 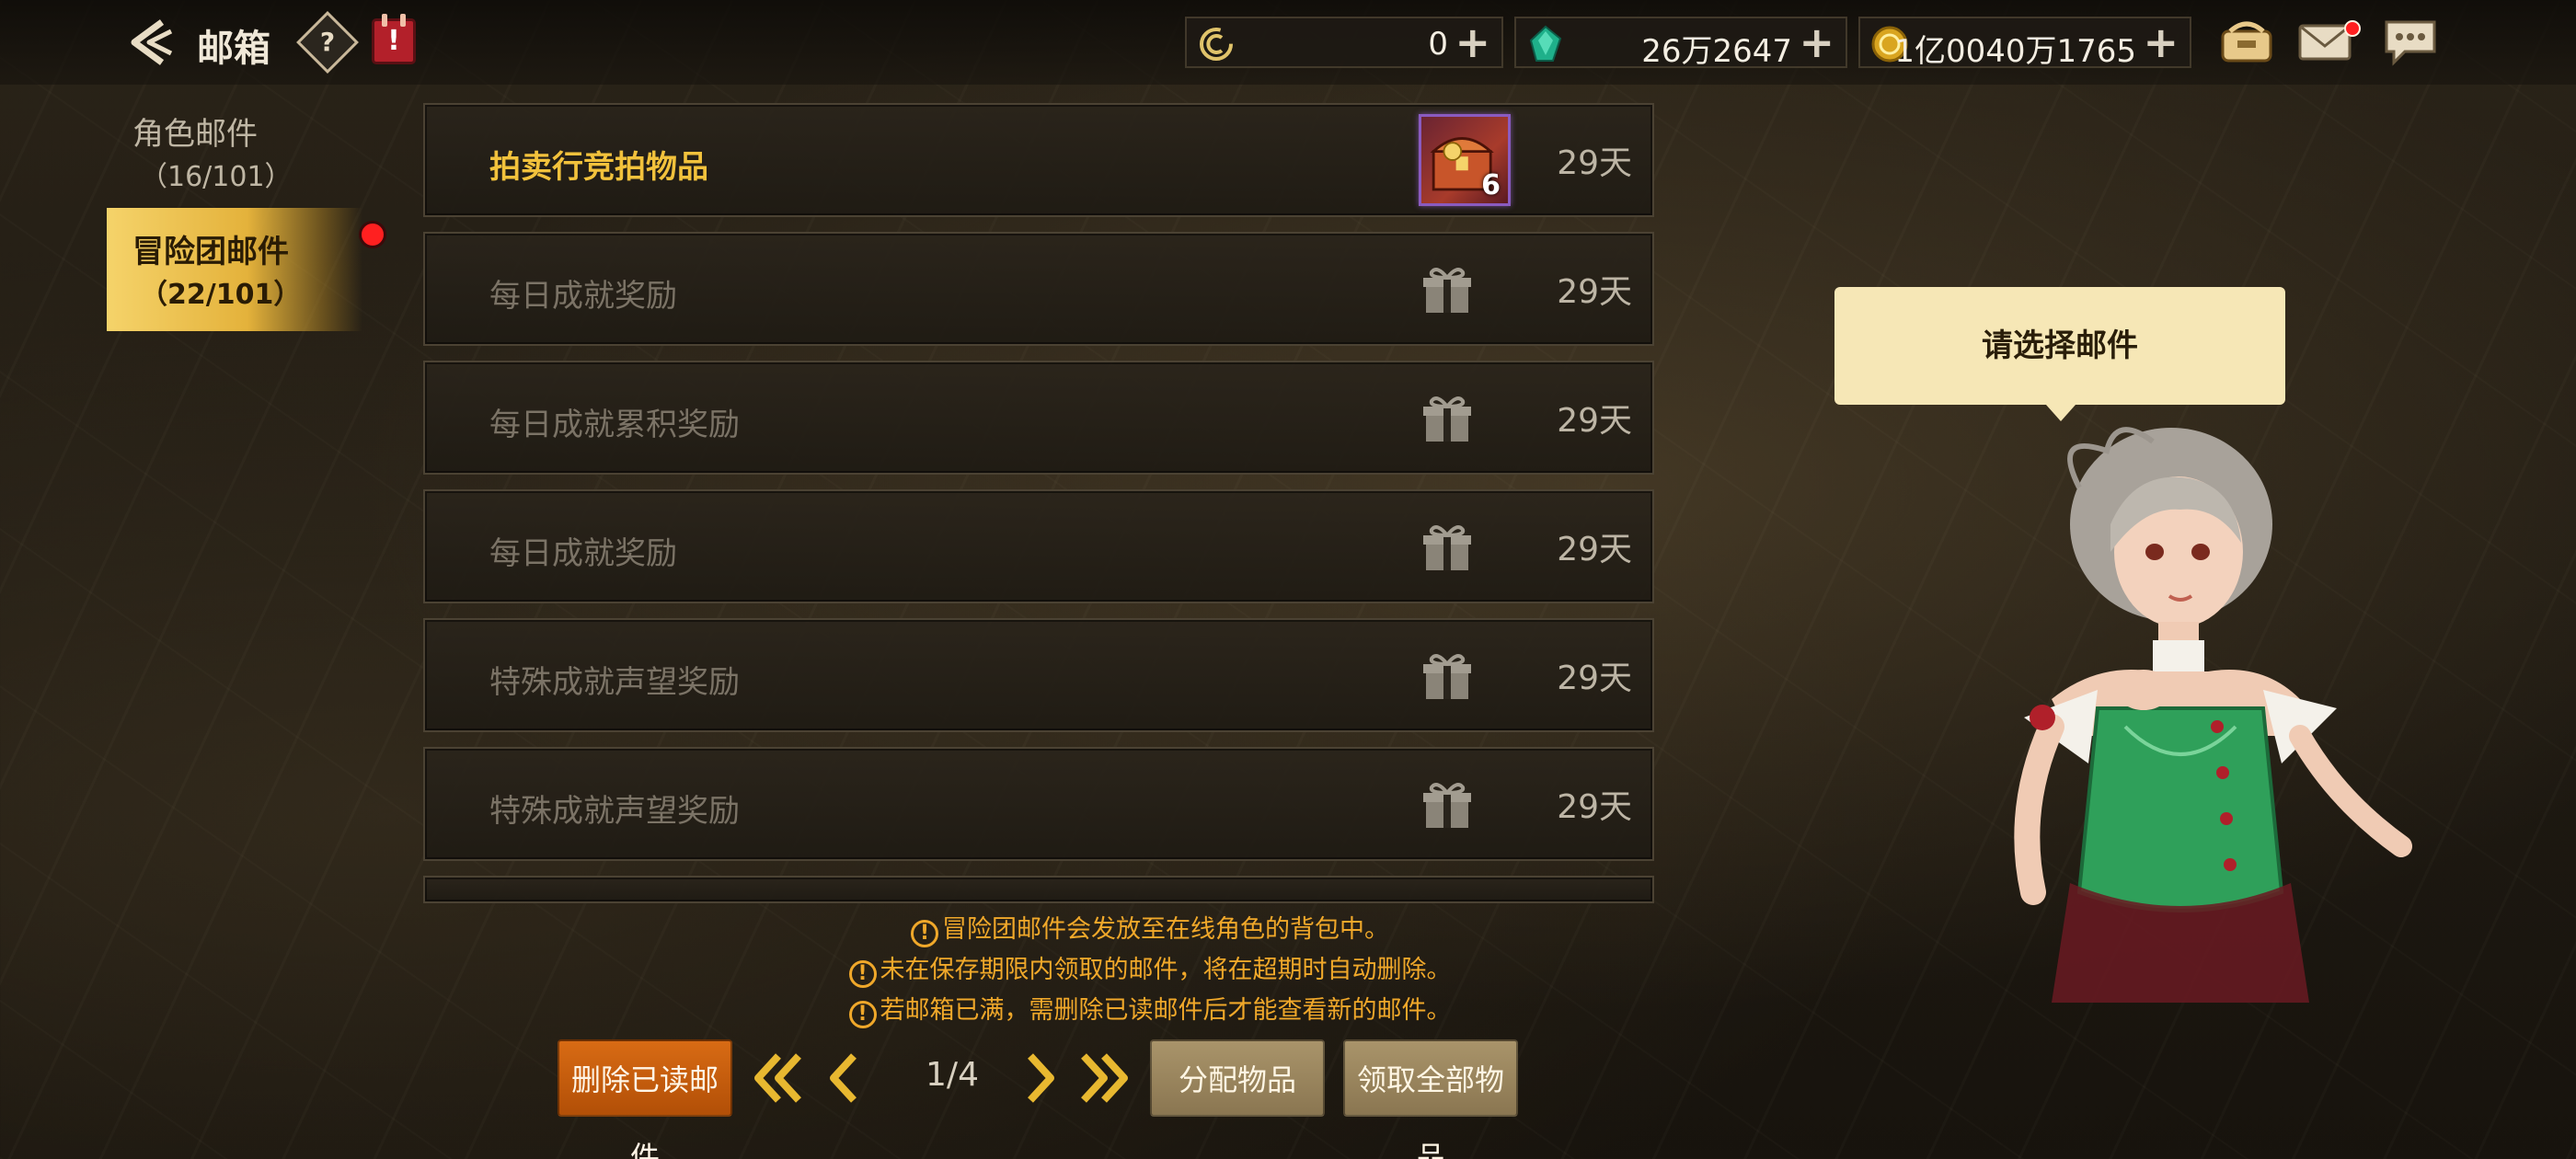 I want to click on green-gem-icon, so click(x=1545, y=43).